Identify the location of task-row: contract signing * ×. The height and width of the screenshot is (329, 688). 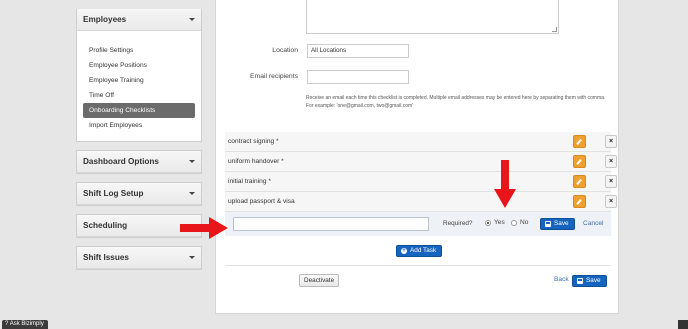
(421, 142).